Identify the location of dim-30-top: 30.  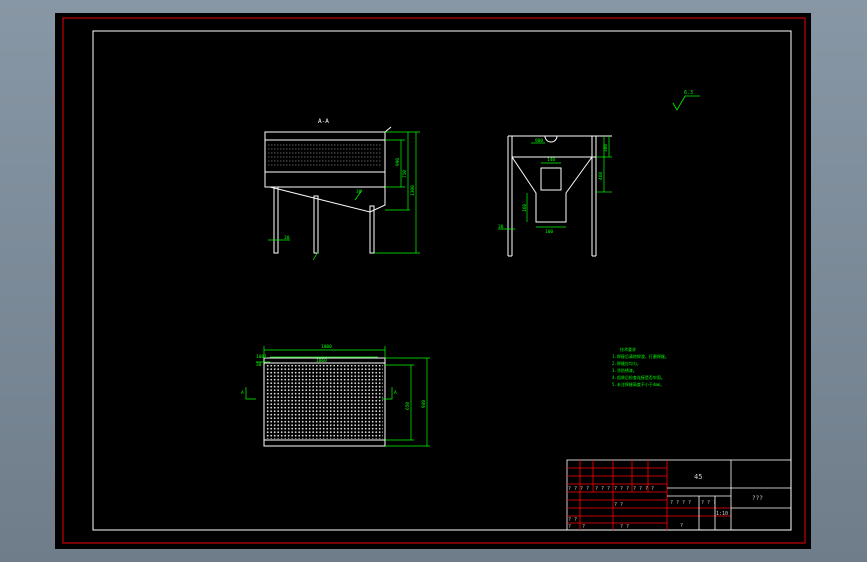
(259, 365).